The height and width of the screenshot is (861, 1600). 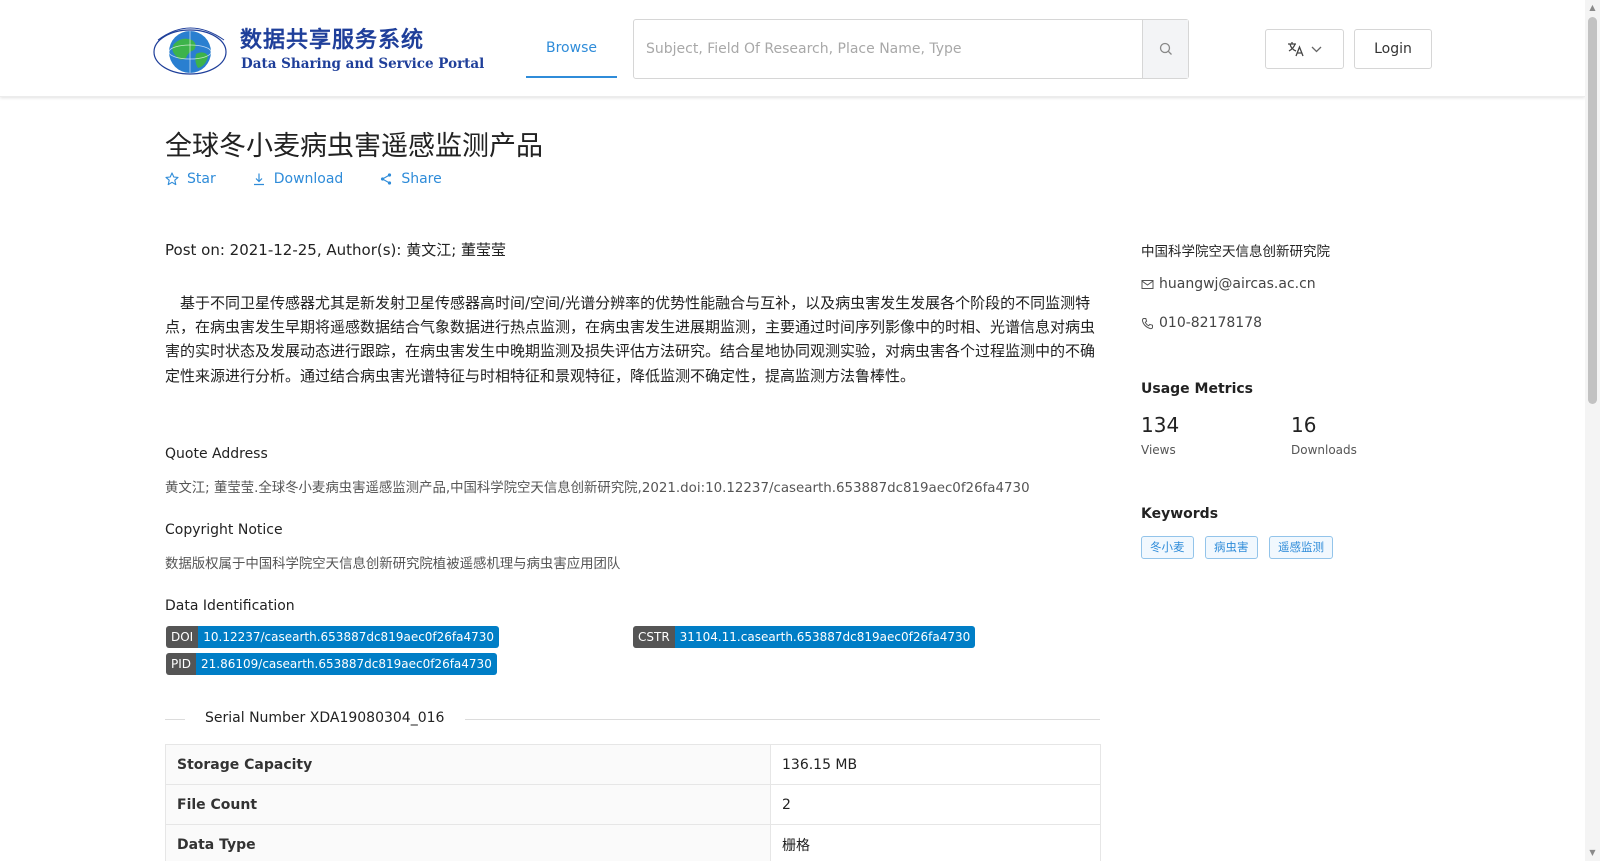 What do you see at coordinates (1324, 450) in the screenshot?
I see `downloads-label: Downloads` at bounding box center [1324, 450].